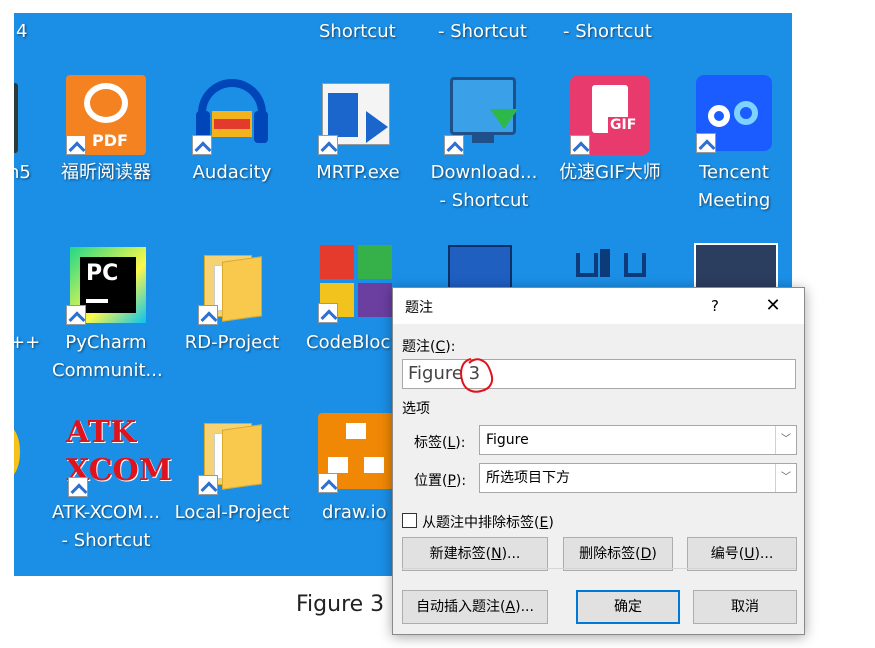 The image size is (875, 648). Describe the element at coordinates (528, 478) in the screenshot. I see `position-select-value: 所选项目下方` at that location.